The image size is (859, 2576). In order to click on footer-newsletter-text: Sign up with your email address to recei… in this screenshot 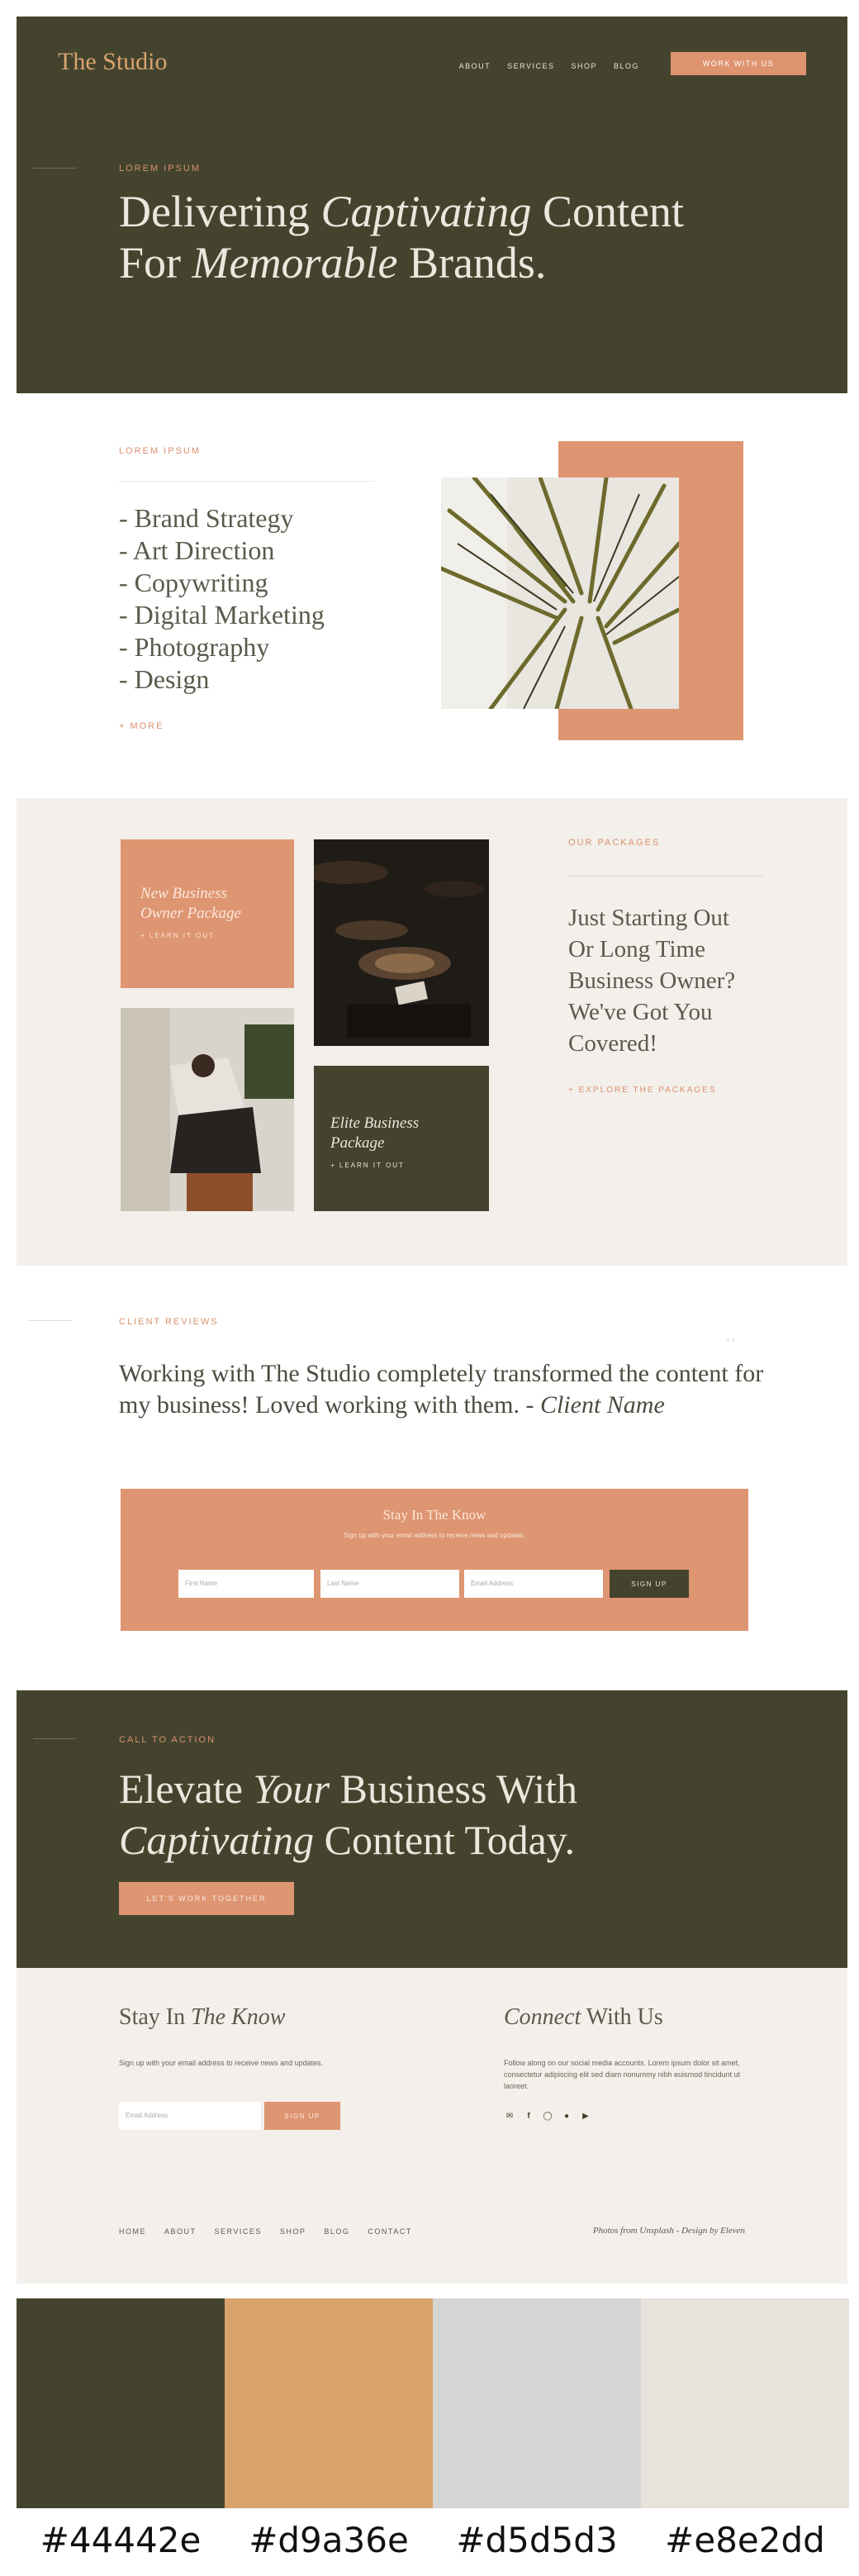, I will do `click(221, 2063)`.